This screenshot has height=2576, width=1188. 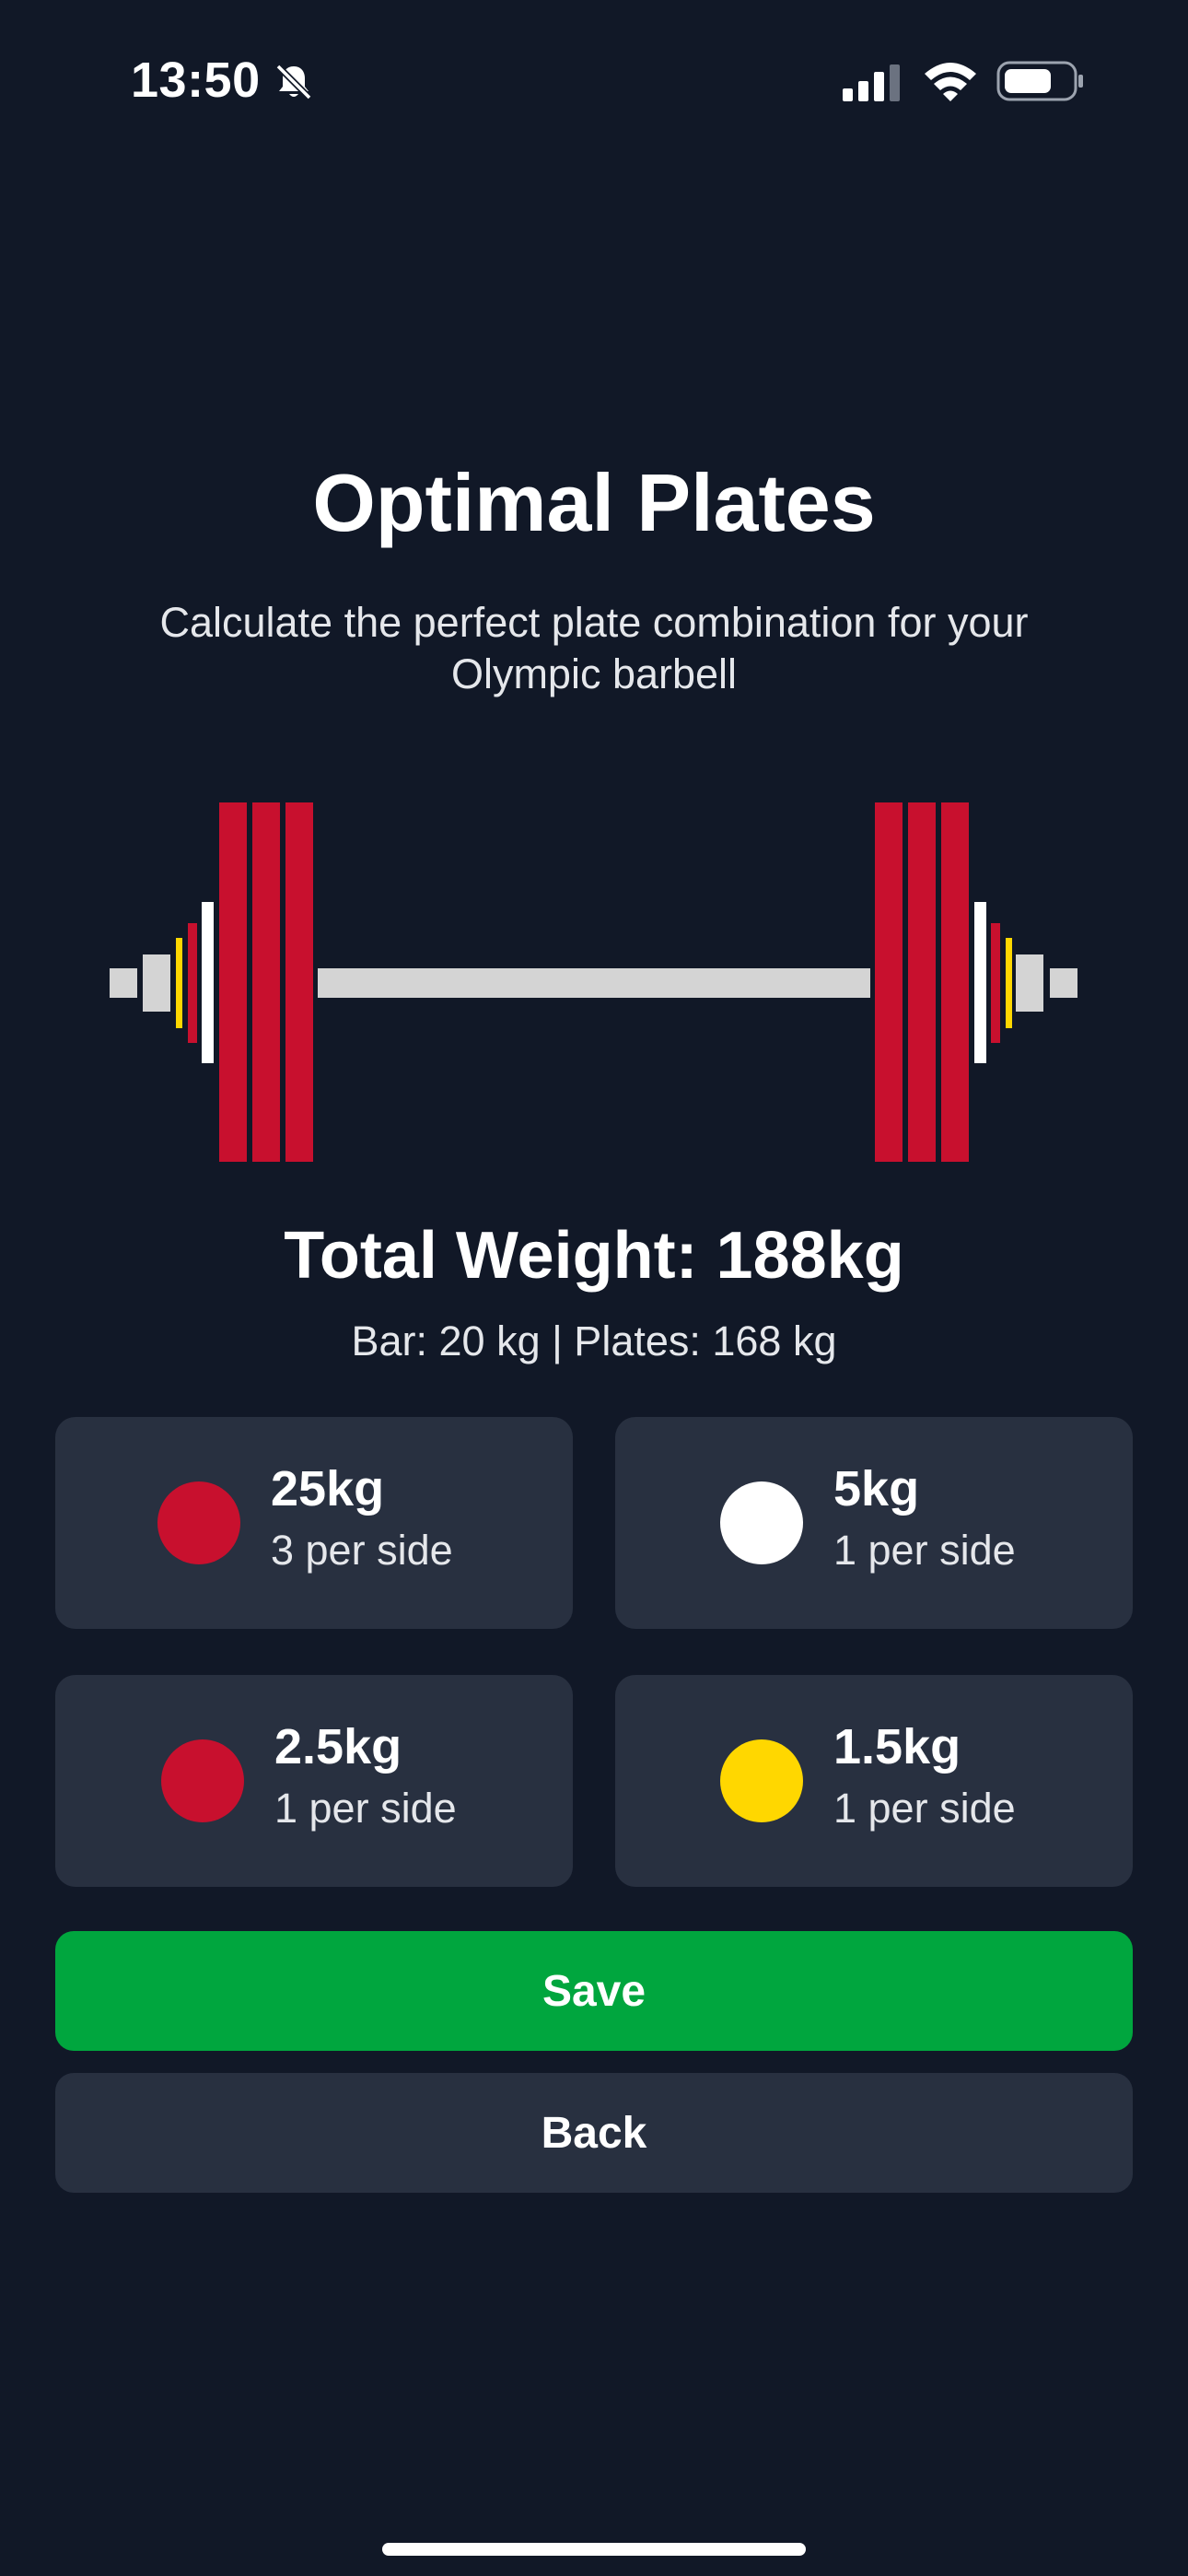 What do you see at coordinates (876, 1488) in the screenshot?
I see `plate-weight: 5kg` at bounding box center [876, 1488].